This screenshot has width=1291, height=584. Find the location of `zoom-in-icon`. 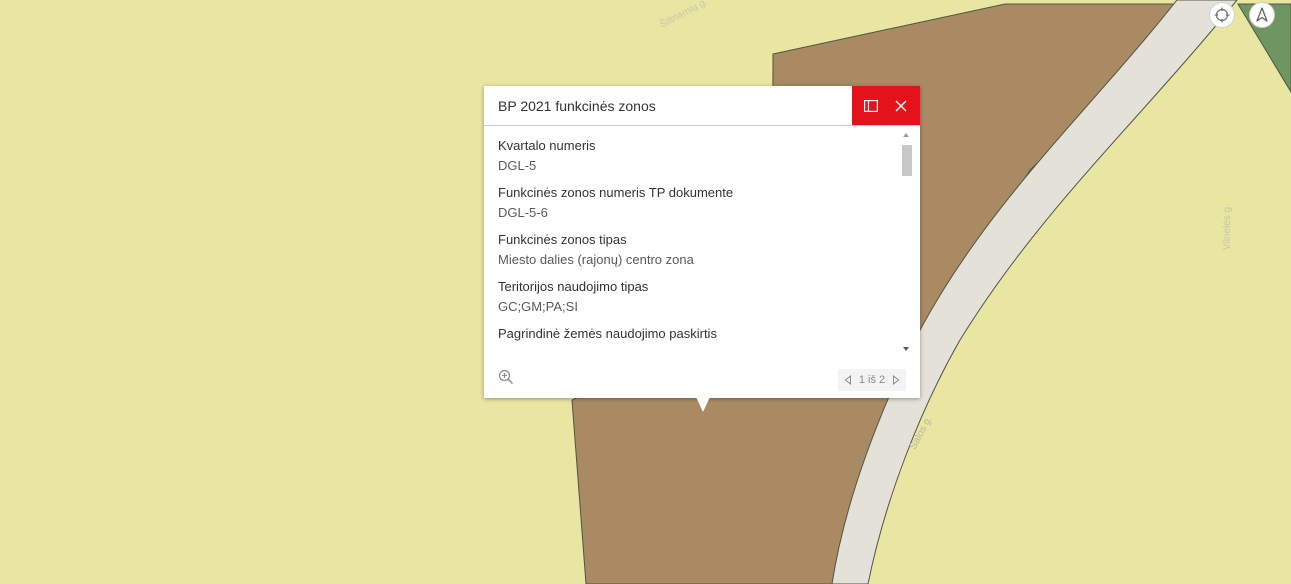

zoom-in-icon is located at coordinates (505, 376).